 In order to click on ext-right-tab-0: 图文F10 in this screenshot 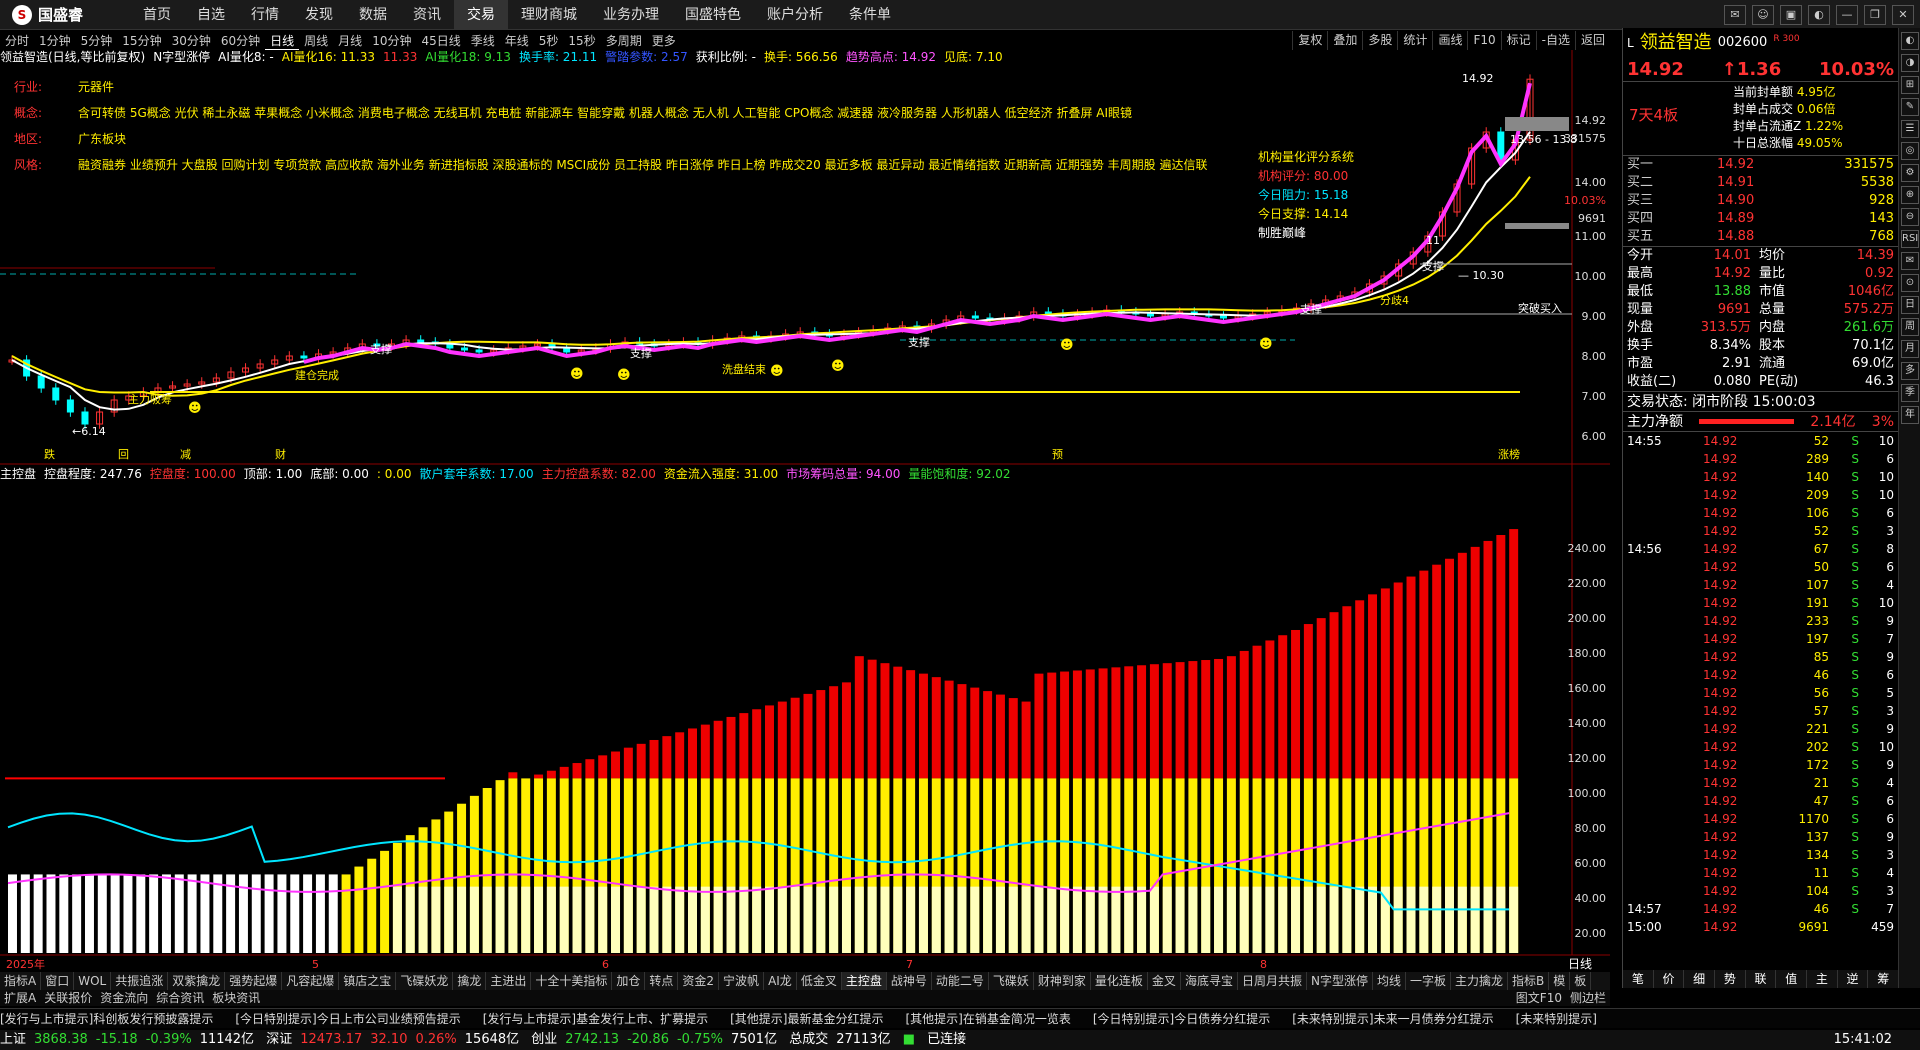, I will do `click(1539, 998)`.